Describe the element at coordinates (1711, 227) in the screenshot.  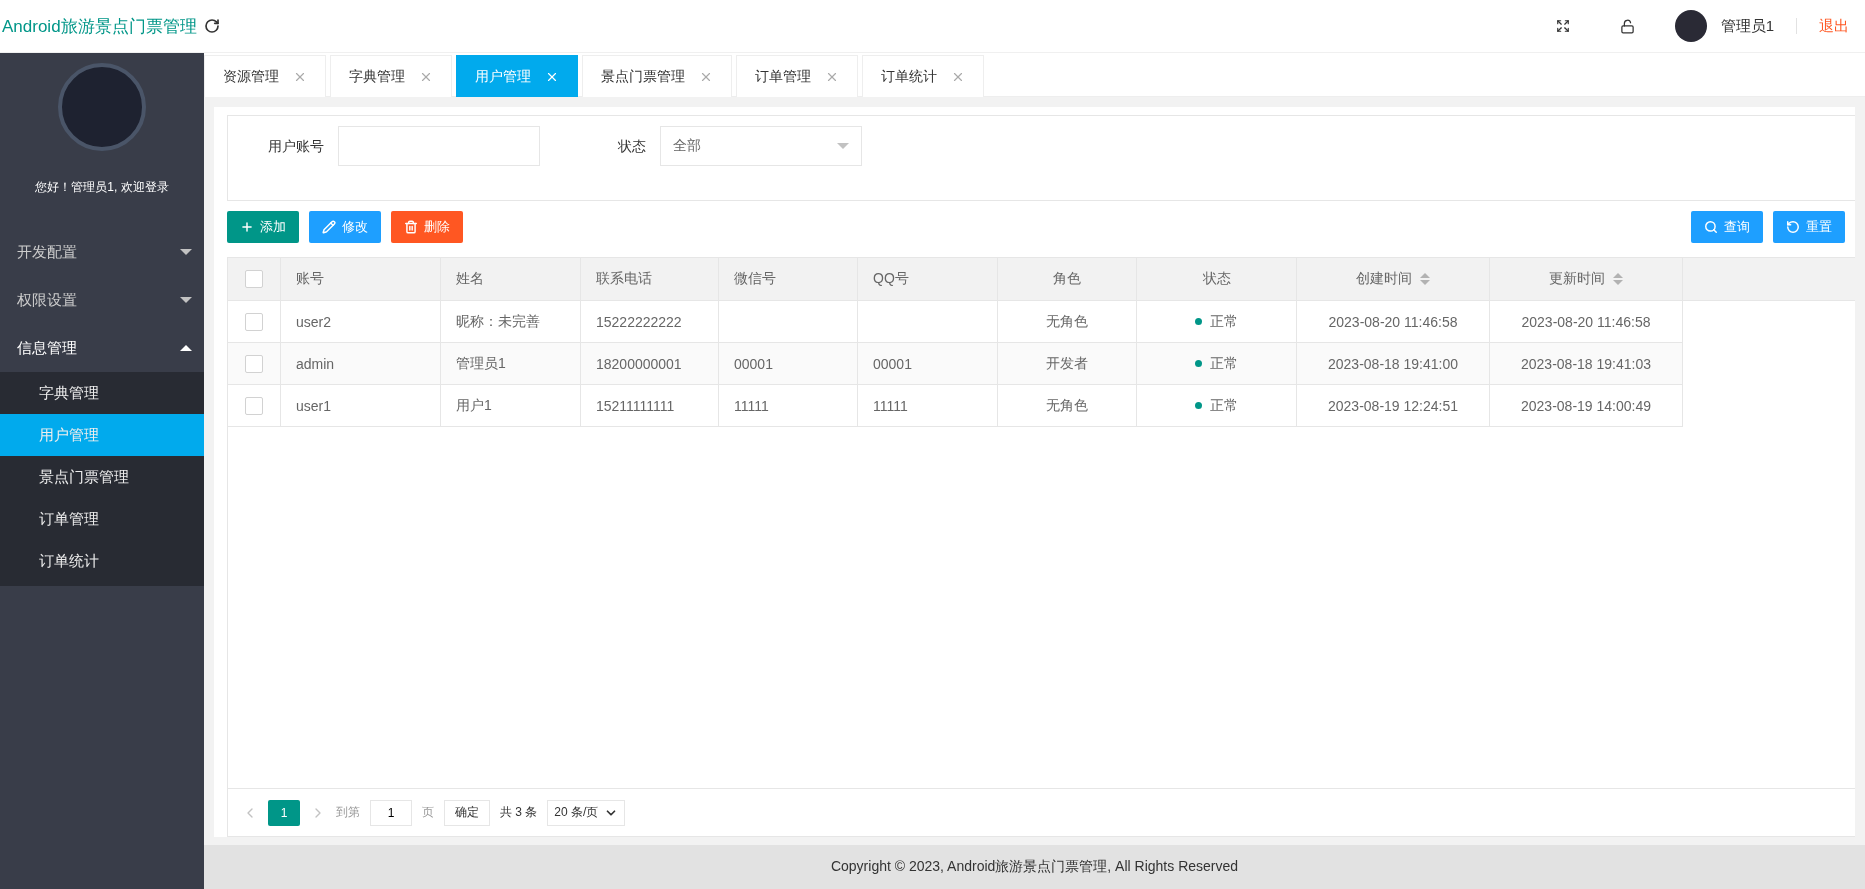
I see `search-icon` at that location.